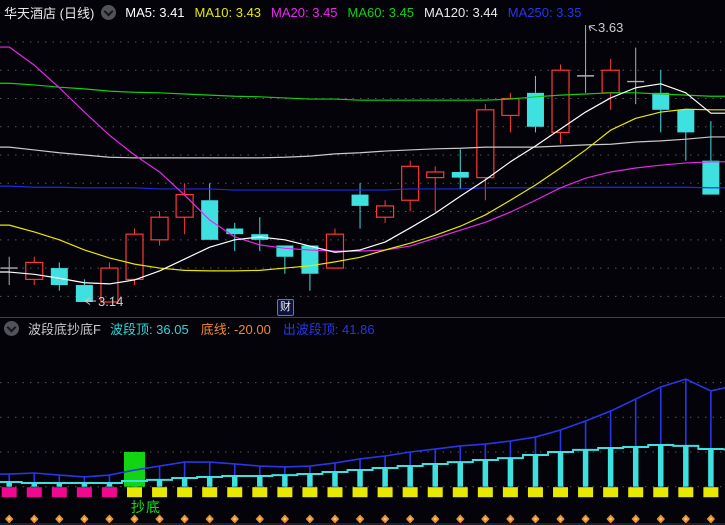 This screenshot has height=525, width=725. I want to click on ma-line-ma250, so click(362, 188).